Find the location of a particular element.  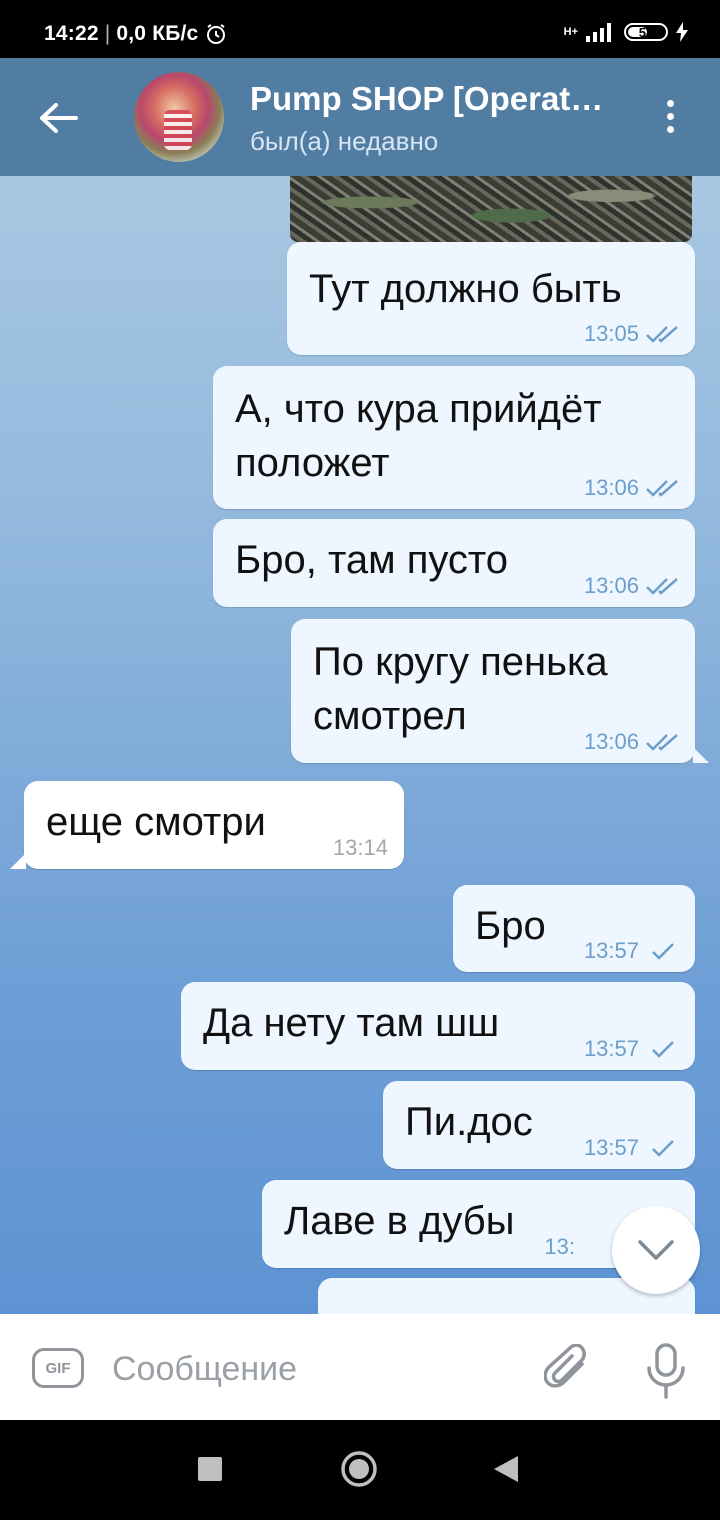

message-composer: GIF is located at coordinates (360, 1367).